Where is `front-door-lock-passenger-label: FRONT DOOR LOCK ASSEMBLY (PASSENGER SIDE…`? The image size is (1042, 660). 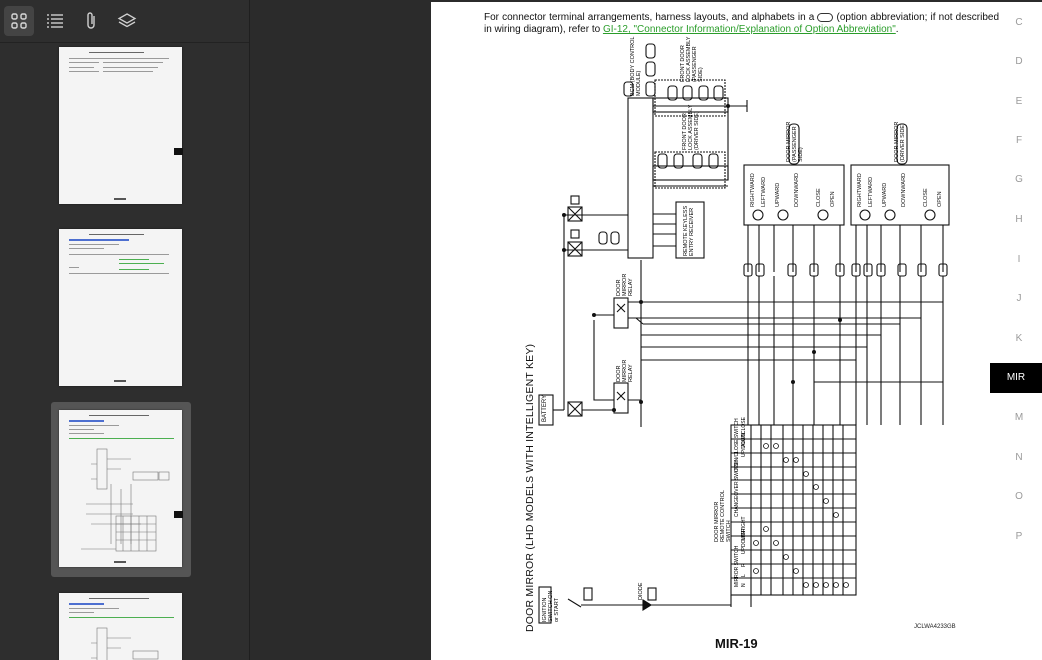 front-door-lock-passenger-label: FRONT DOOR LOCK ASSEMBLY (PASSENGER SIDE… is located at coordinates (692, 59).